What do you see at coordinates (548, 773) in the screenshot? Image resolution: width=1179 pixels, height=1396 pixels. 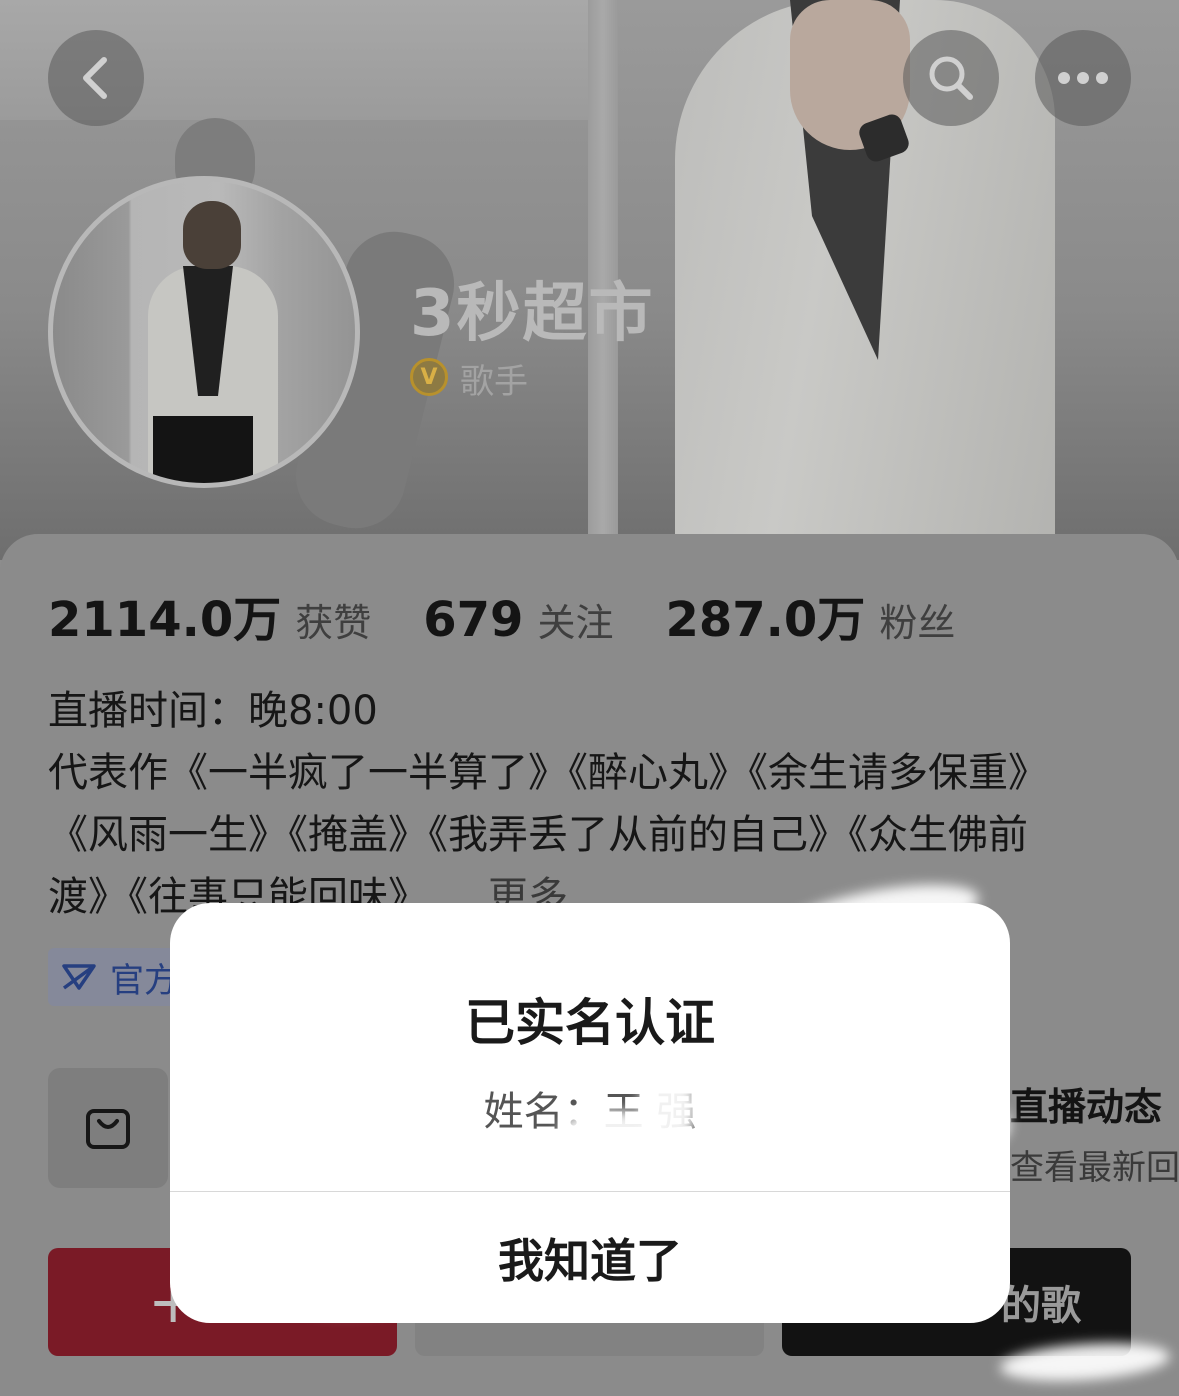 I see `bio-line: 代表作《一半疯了一半算了》《醉心丸》《余生请多保重》` at bounding box center [548, 773].